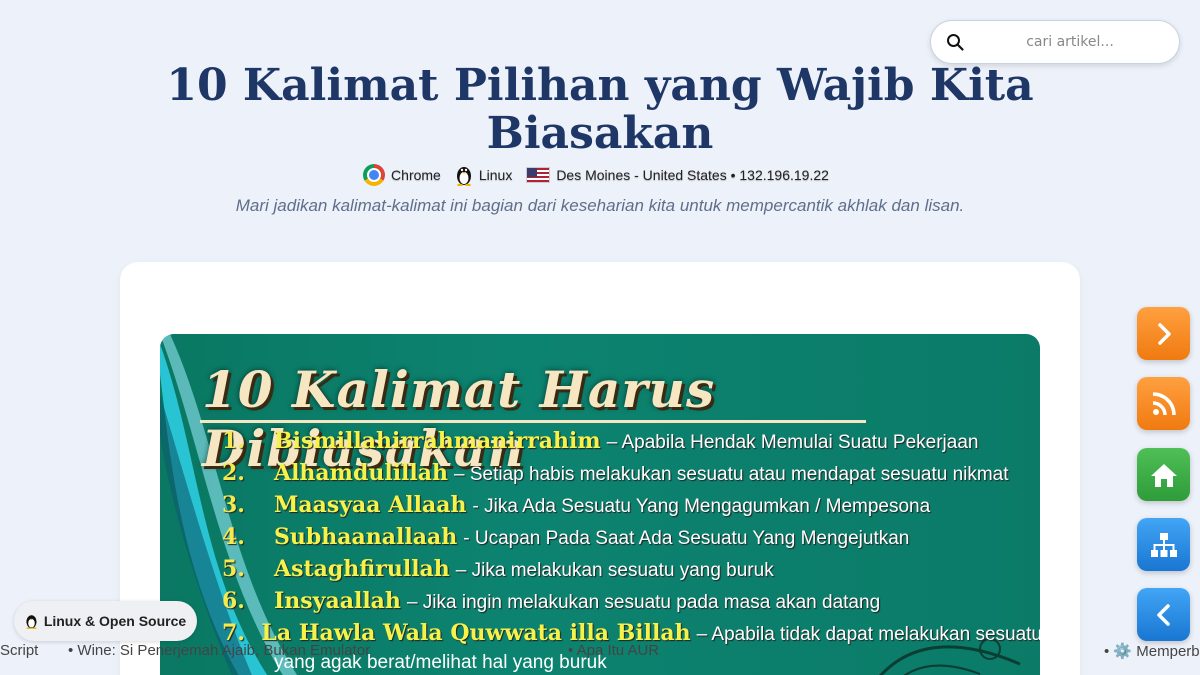 Image resolution: width=1200 pixels, height=675 pixels. Describe the element at coordinates (233, 569) in the screenshot. I see `poster-item-number: 5.` at that location.